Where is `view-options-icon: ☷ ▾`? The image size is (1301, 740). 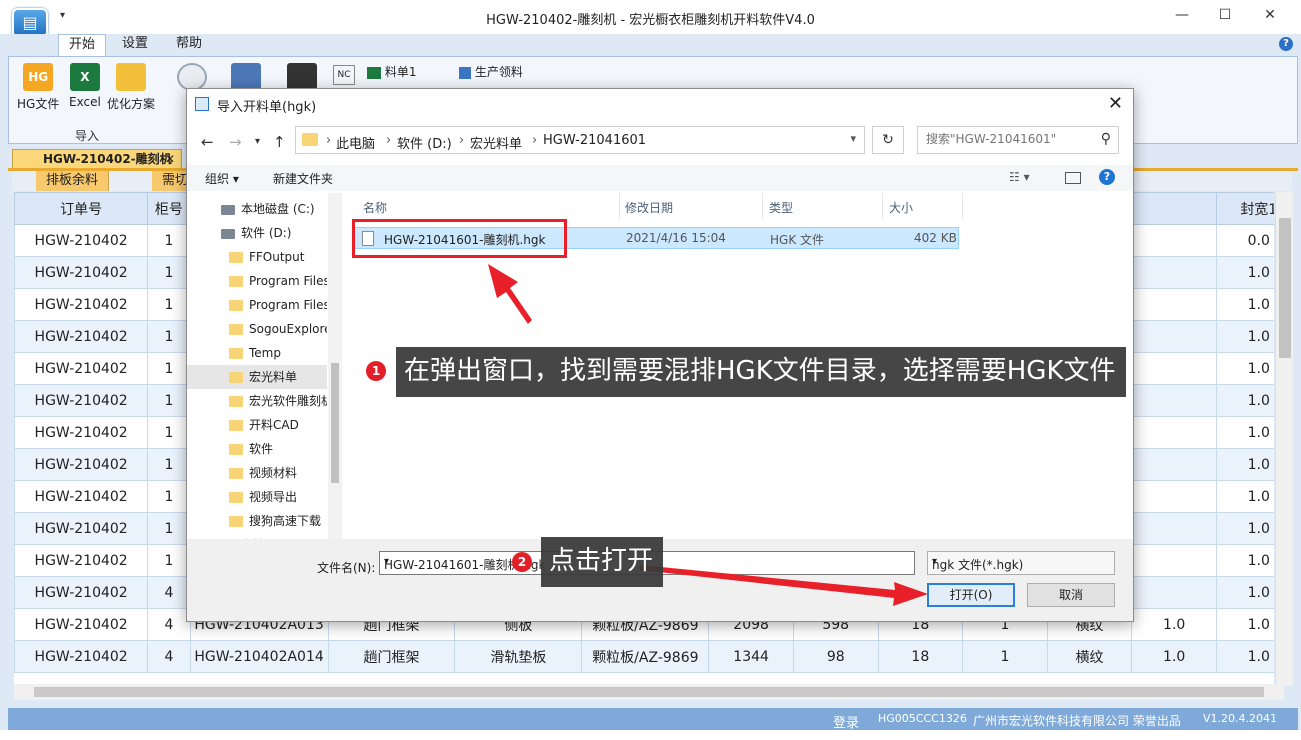 view-options-icon: ☷ ▾ is located at coordinates (1019, 177).